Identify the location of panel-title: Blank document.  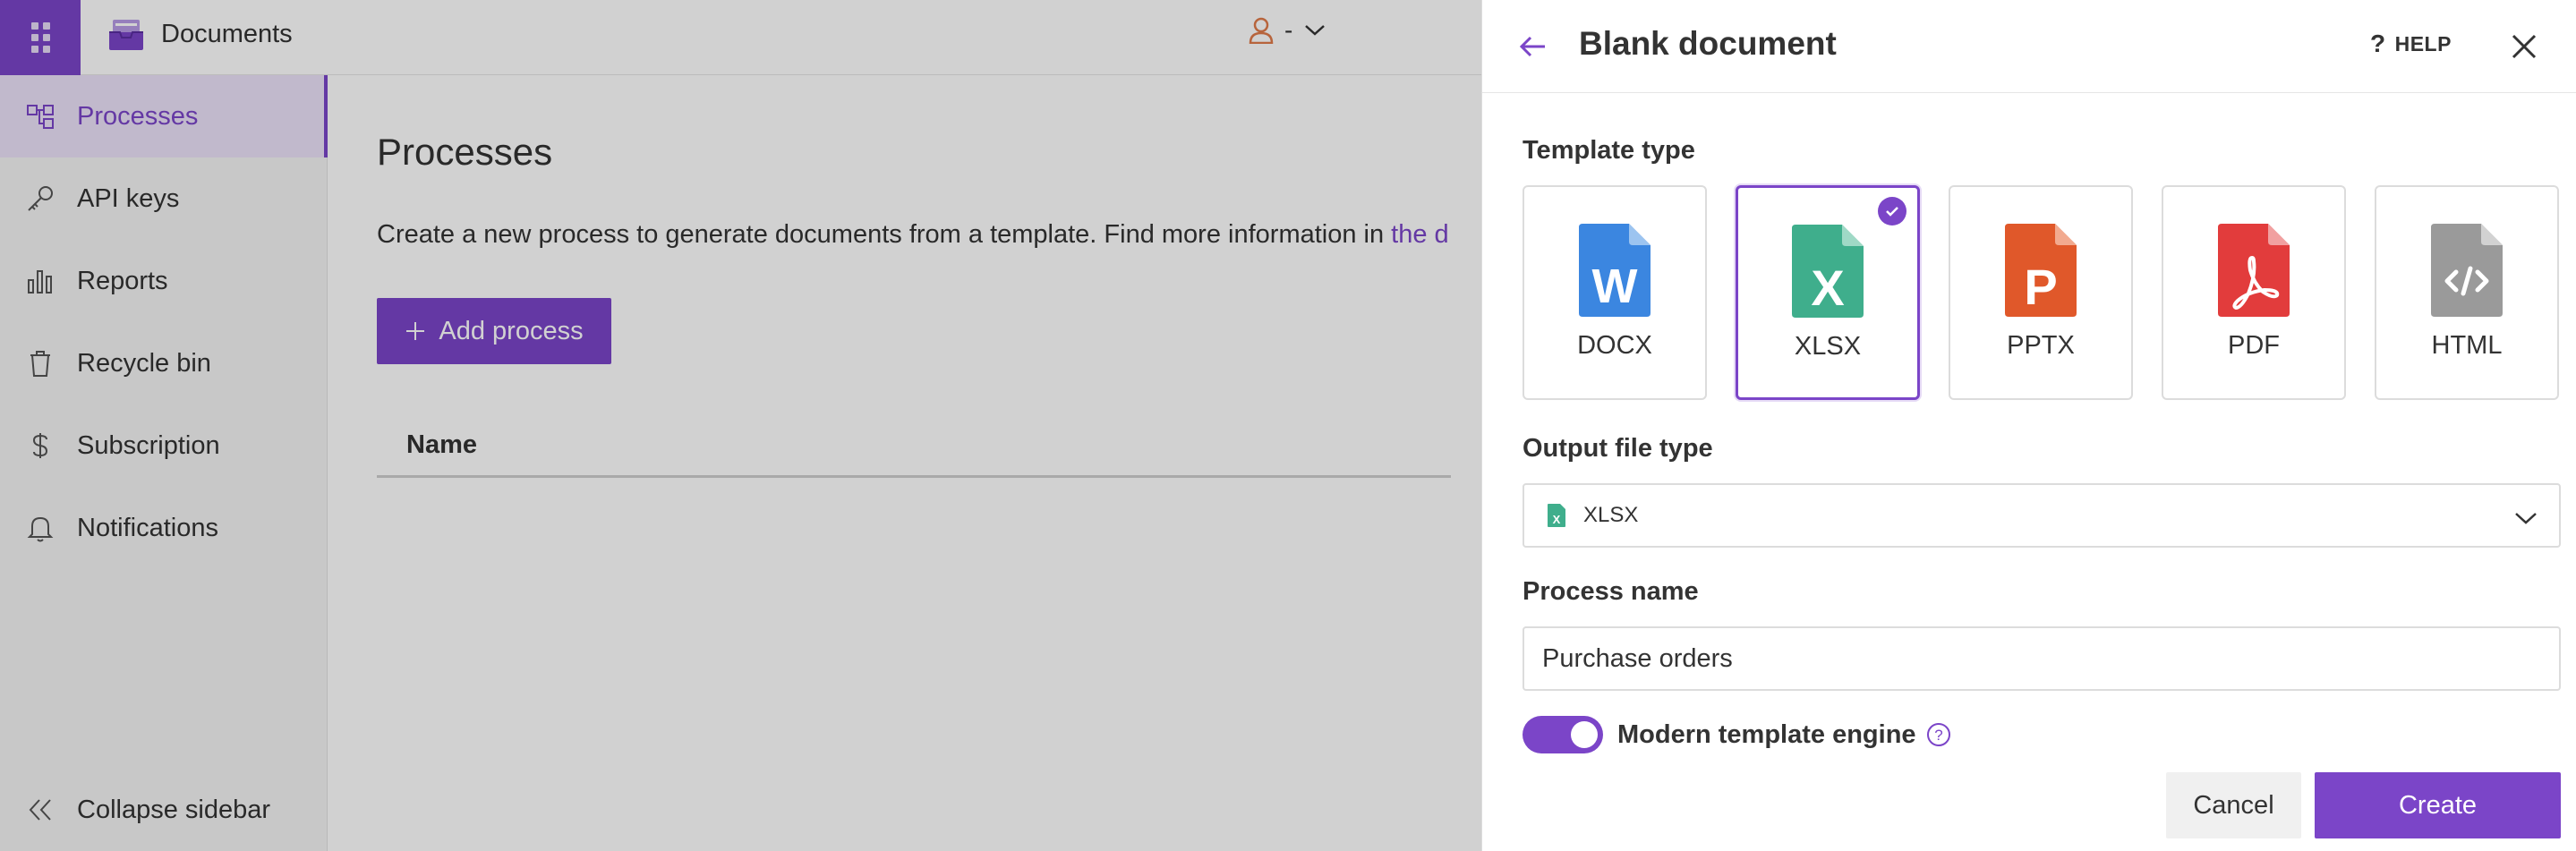
(1708, 44).